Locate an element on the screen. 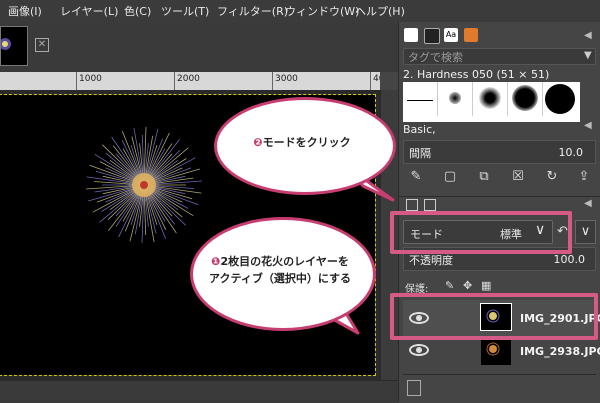 The height and width of the screenshot is (403, 600). mode-callout-text: ❷モードをクリック is located at coordinates (302, 142).